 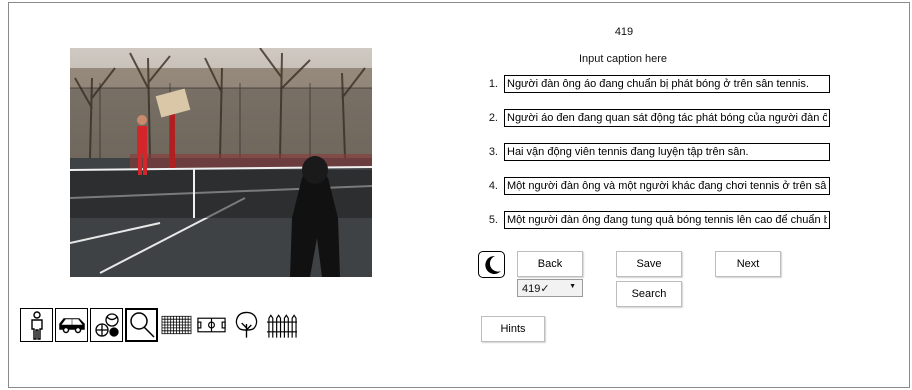 I want to click on tree-icon, so click(x=246, y=325).